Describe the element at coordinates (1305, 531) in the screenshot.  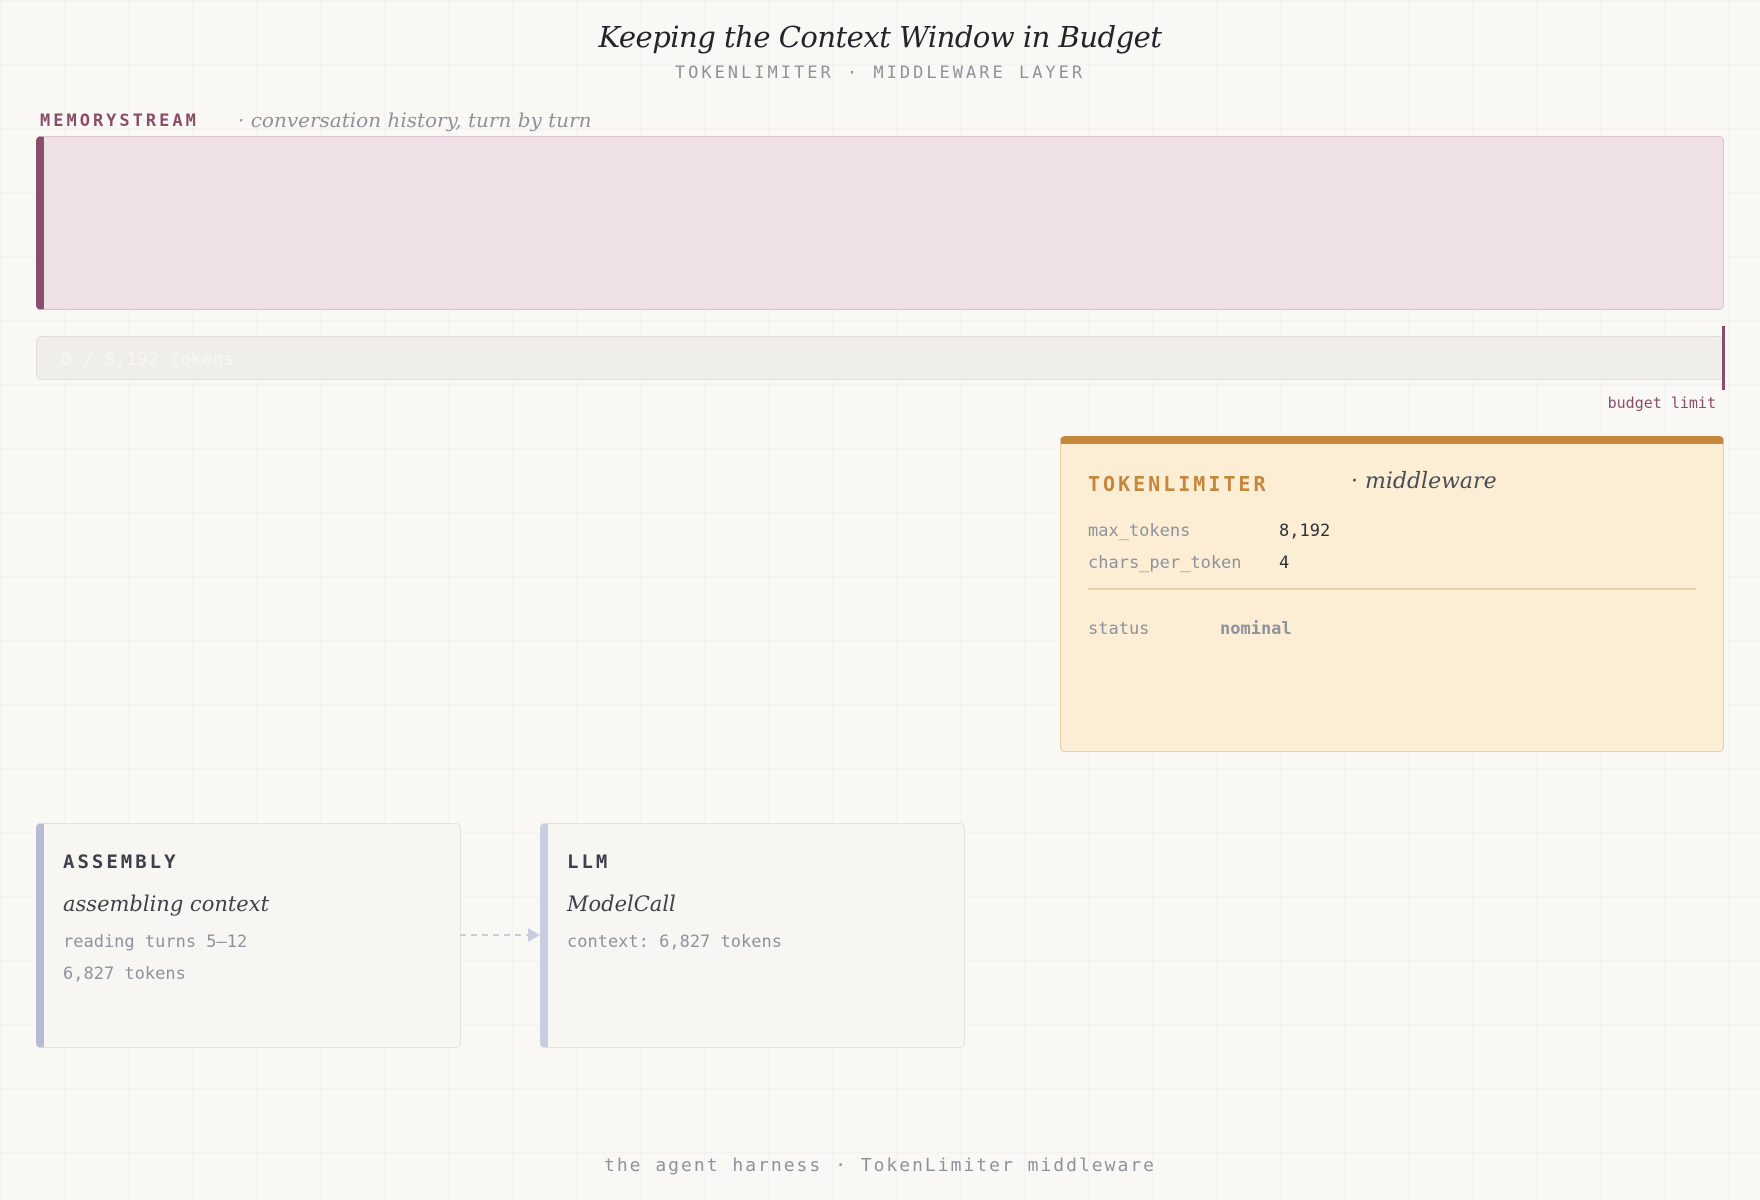
I see `param-max-tokens-value: 8,192` at that location.